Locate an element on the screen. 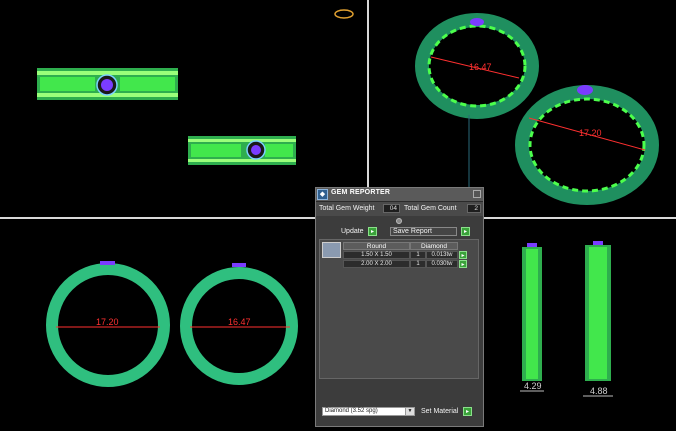 The height and width of the screenshot is (431, 676). update-label: Update is located at coordinates (352, 231).